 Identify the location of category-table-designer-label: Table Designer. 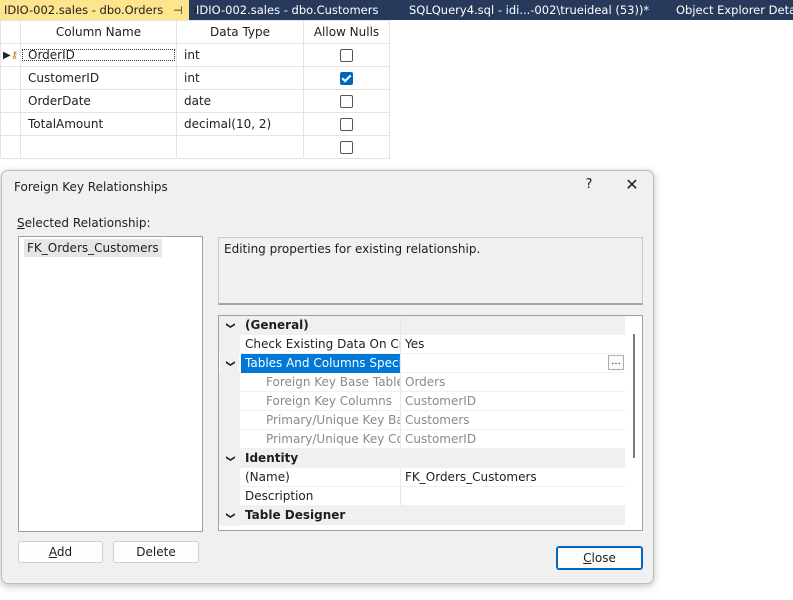
(295, 515).